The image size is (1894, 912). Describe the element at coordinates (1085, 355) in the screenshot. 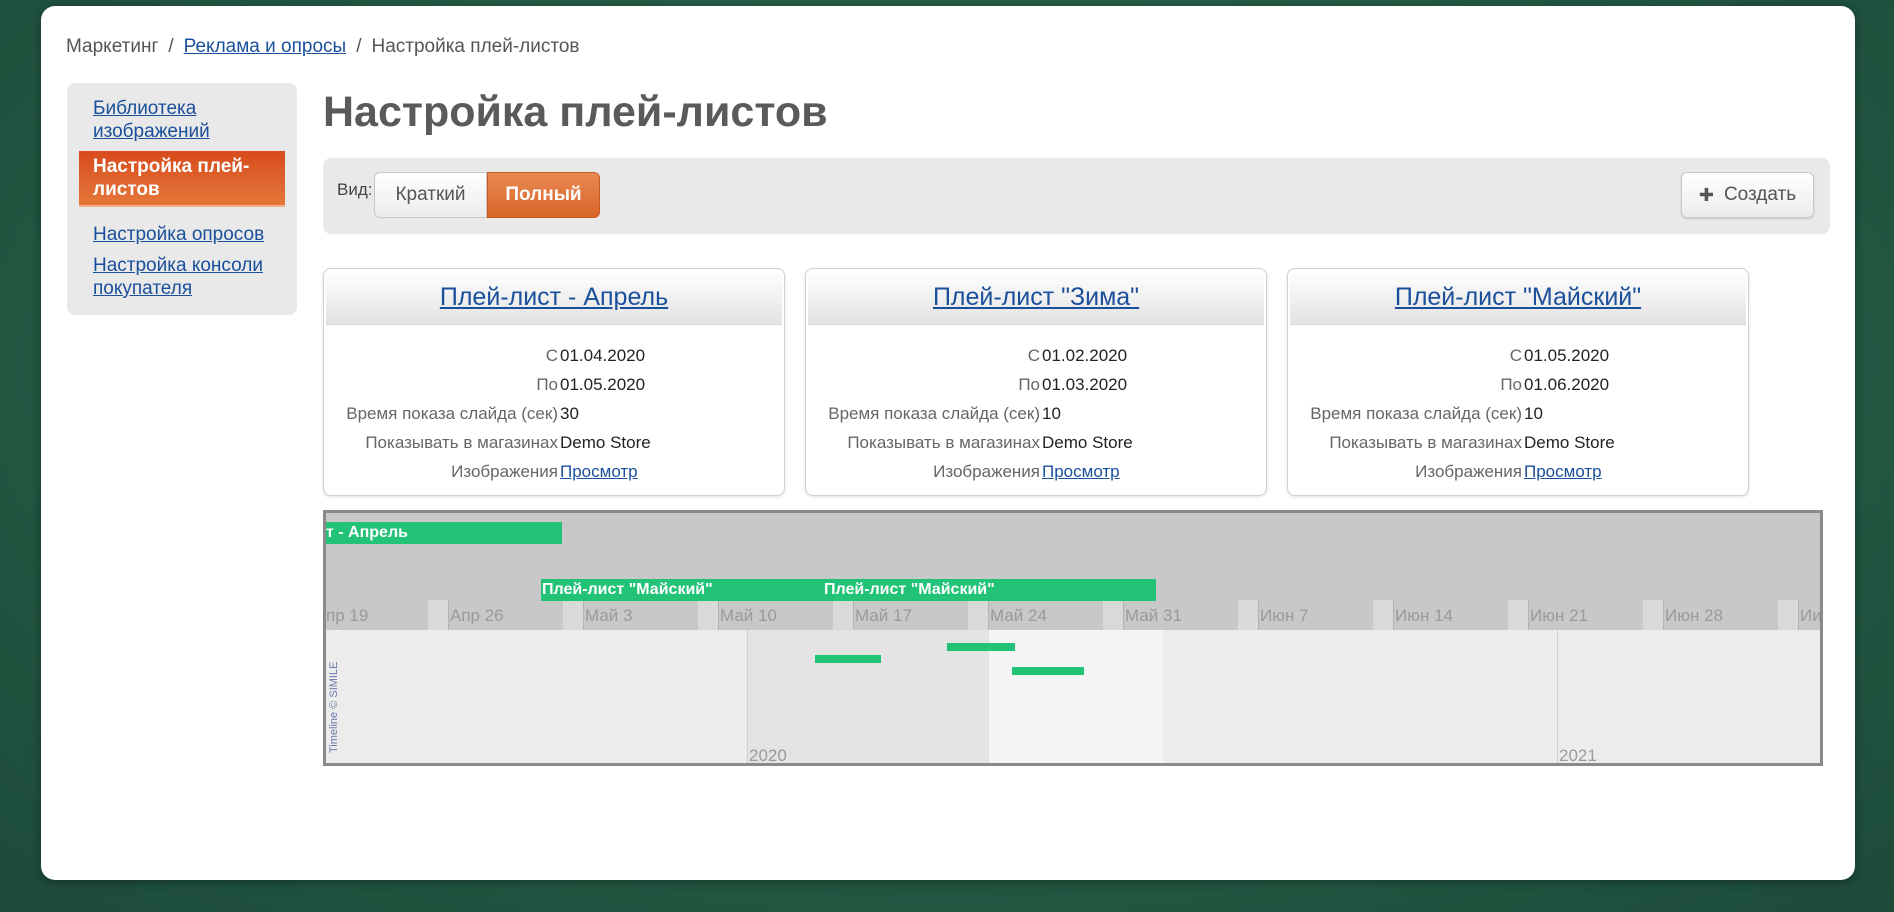

I see `from-value: 01.02.2020` at that location.